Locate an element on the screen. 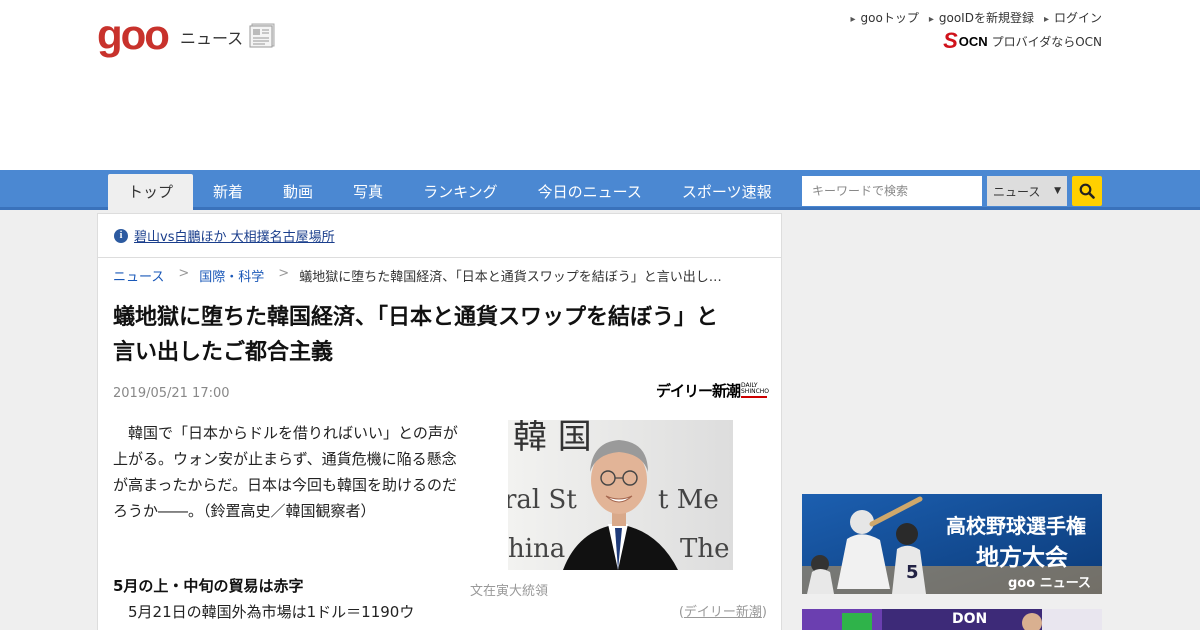 The height and width of the screenshot is (630, 1200). credit-source-link: デイリー新潮 is located at coordinates (723, 612).